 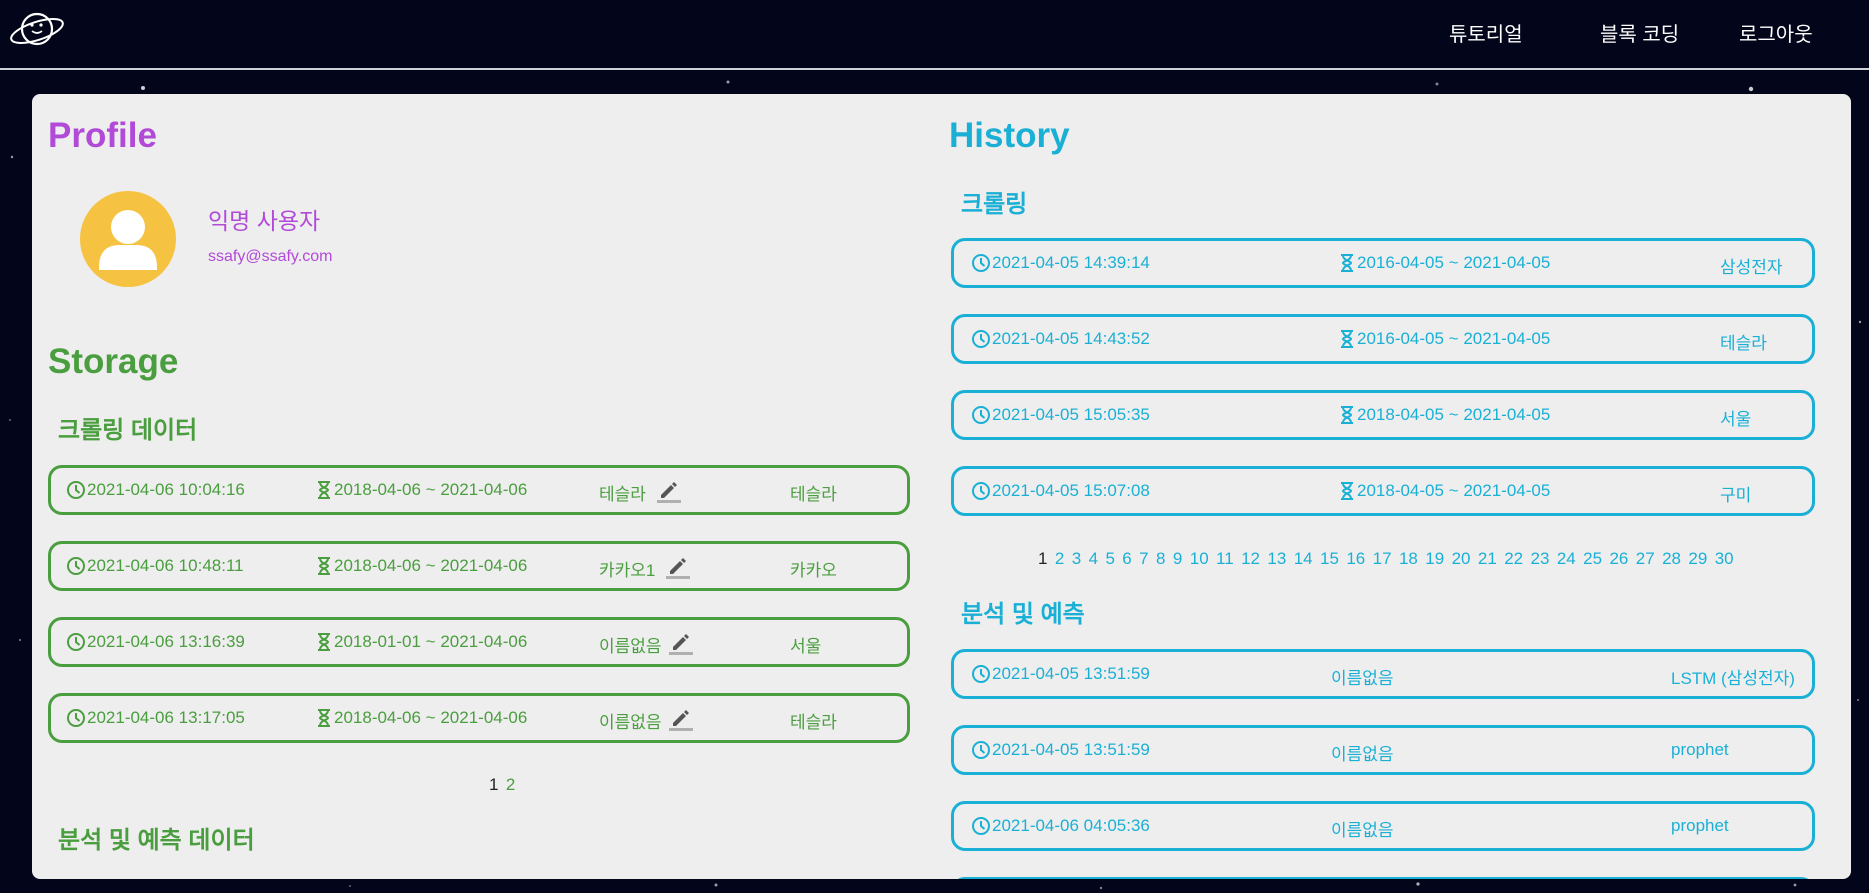 I want to click on row-time: 2021-04-06 10:48:11, so click(x=165, y=565).